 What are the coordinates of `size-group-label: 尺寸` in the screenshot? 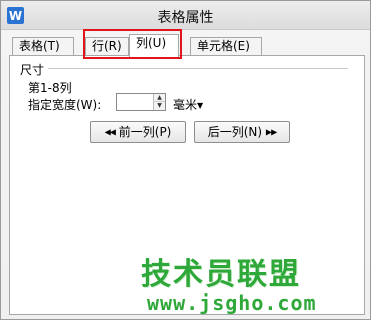 It's located at (32, 70).